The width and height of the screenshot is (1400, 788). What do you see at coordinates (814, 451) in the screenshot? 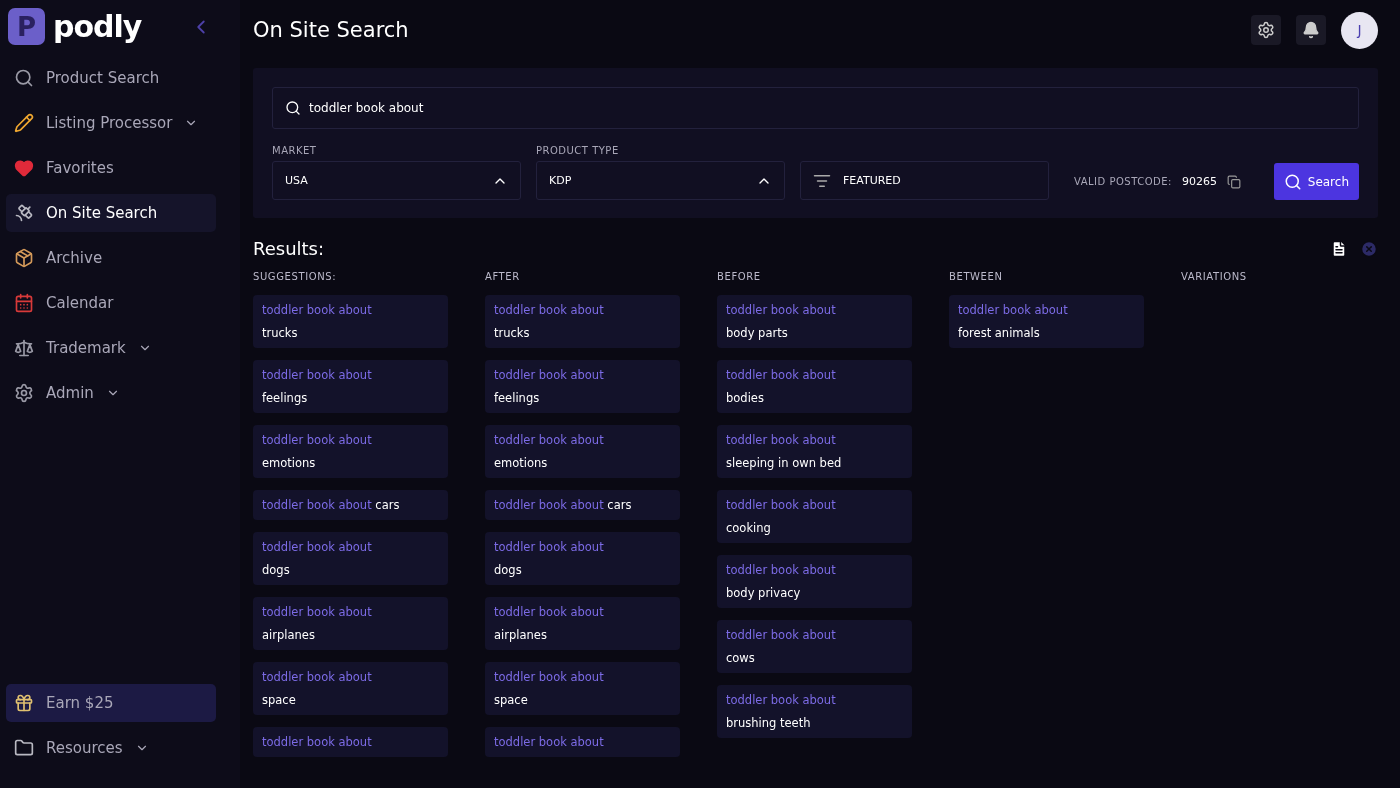
I see `keyword-card: toddler book about sleeping in own bed` at bounding box center [814, 451].